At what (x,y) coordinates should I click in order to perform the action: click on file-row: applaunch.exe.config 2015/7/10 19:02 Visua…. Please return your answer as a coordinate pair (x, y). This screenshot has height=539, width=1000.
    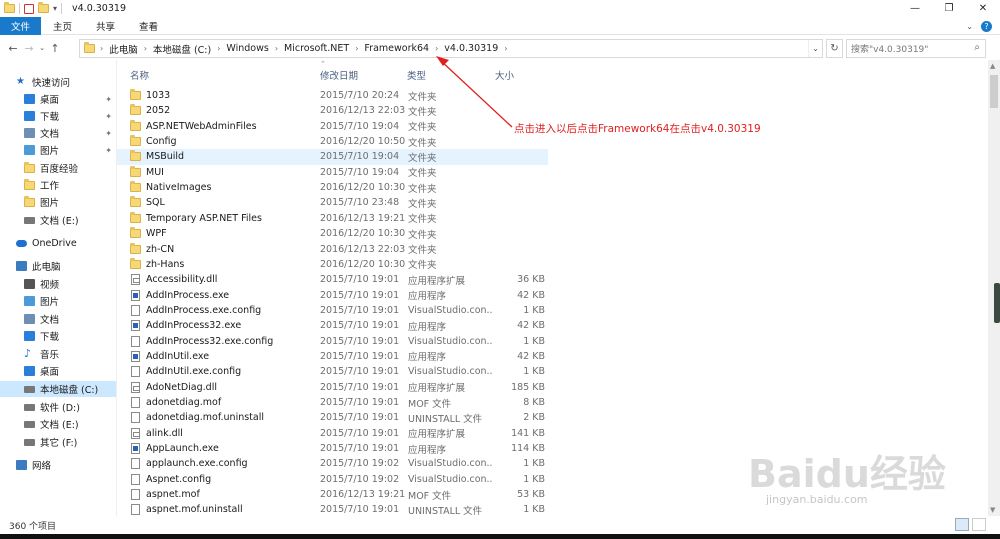
    Looking at the image, I should click on (332, 463).